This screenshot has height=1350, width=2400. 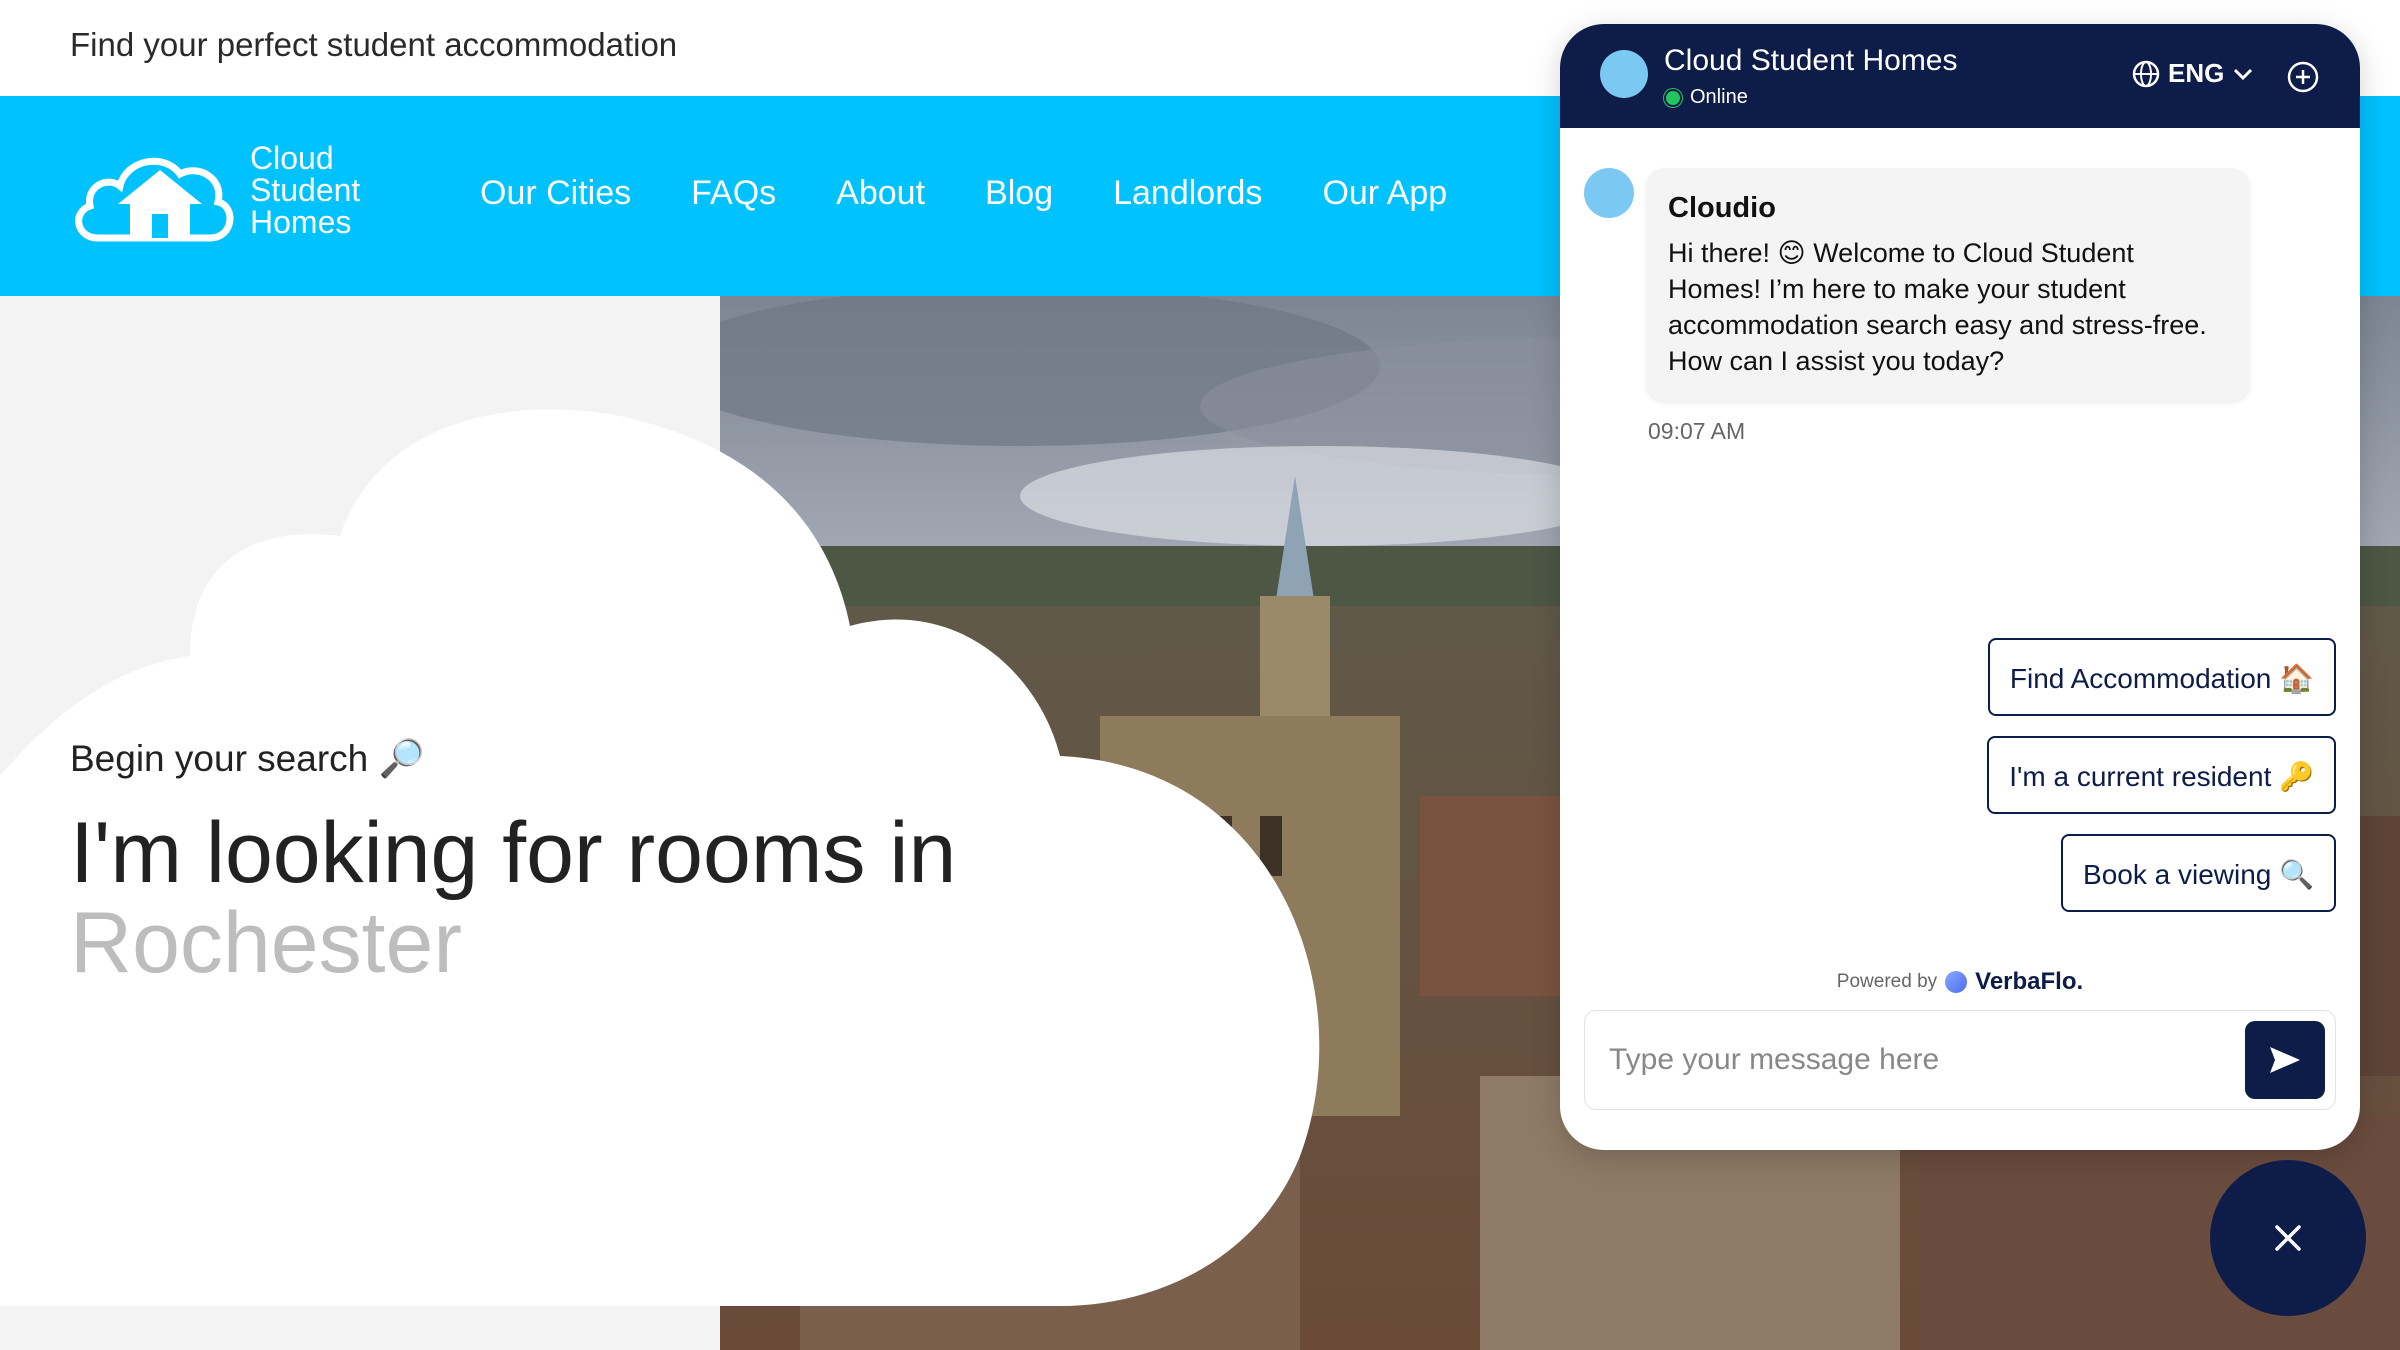 I want to click on quick-reply-current-resident: I'm a current resident 🔑, so click(x=2161, y=775).